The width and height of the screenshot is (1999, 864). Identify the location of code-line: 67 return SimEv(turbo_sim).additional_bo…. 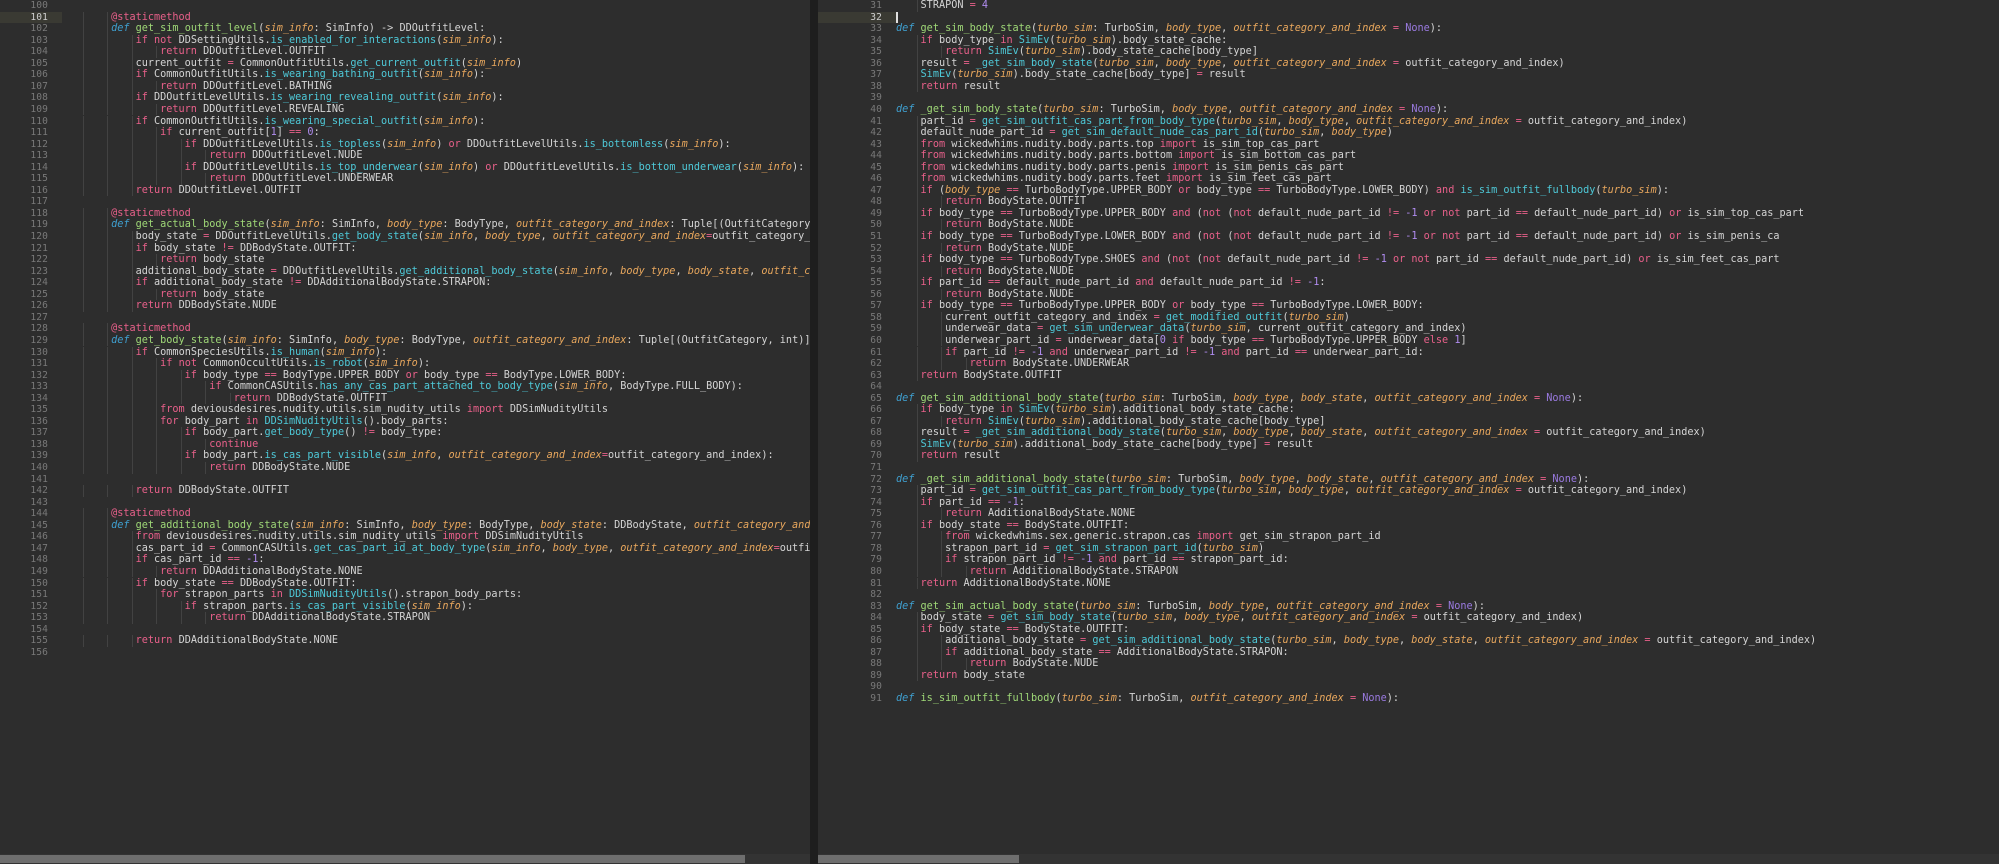
(1408, 422).